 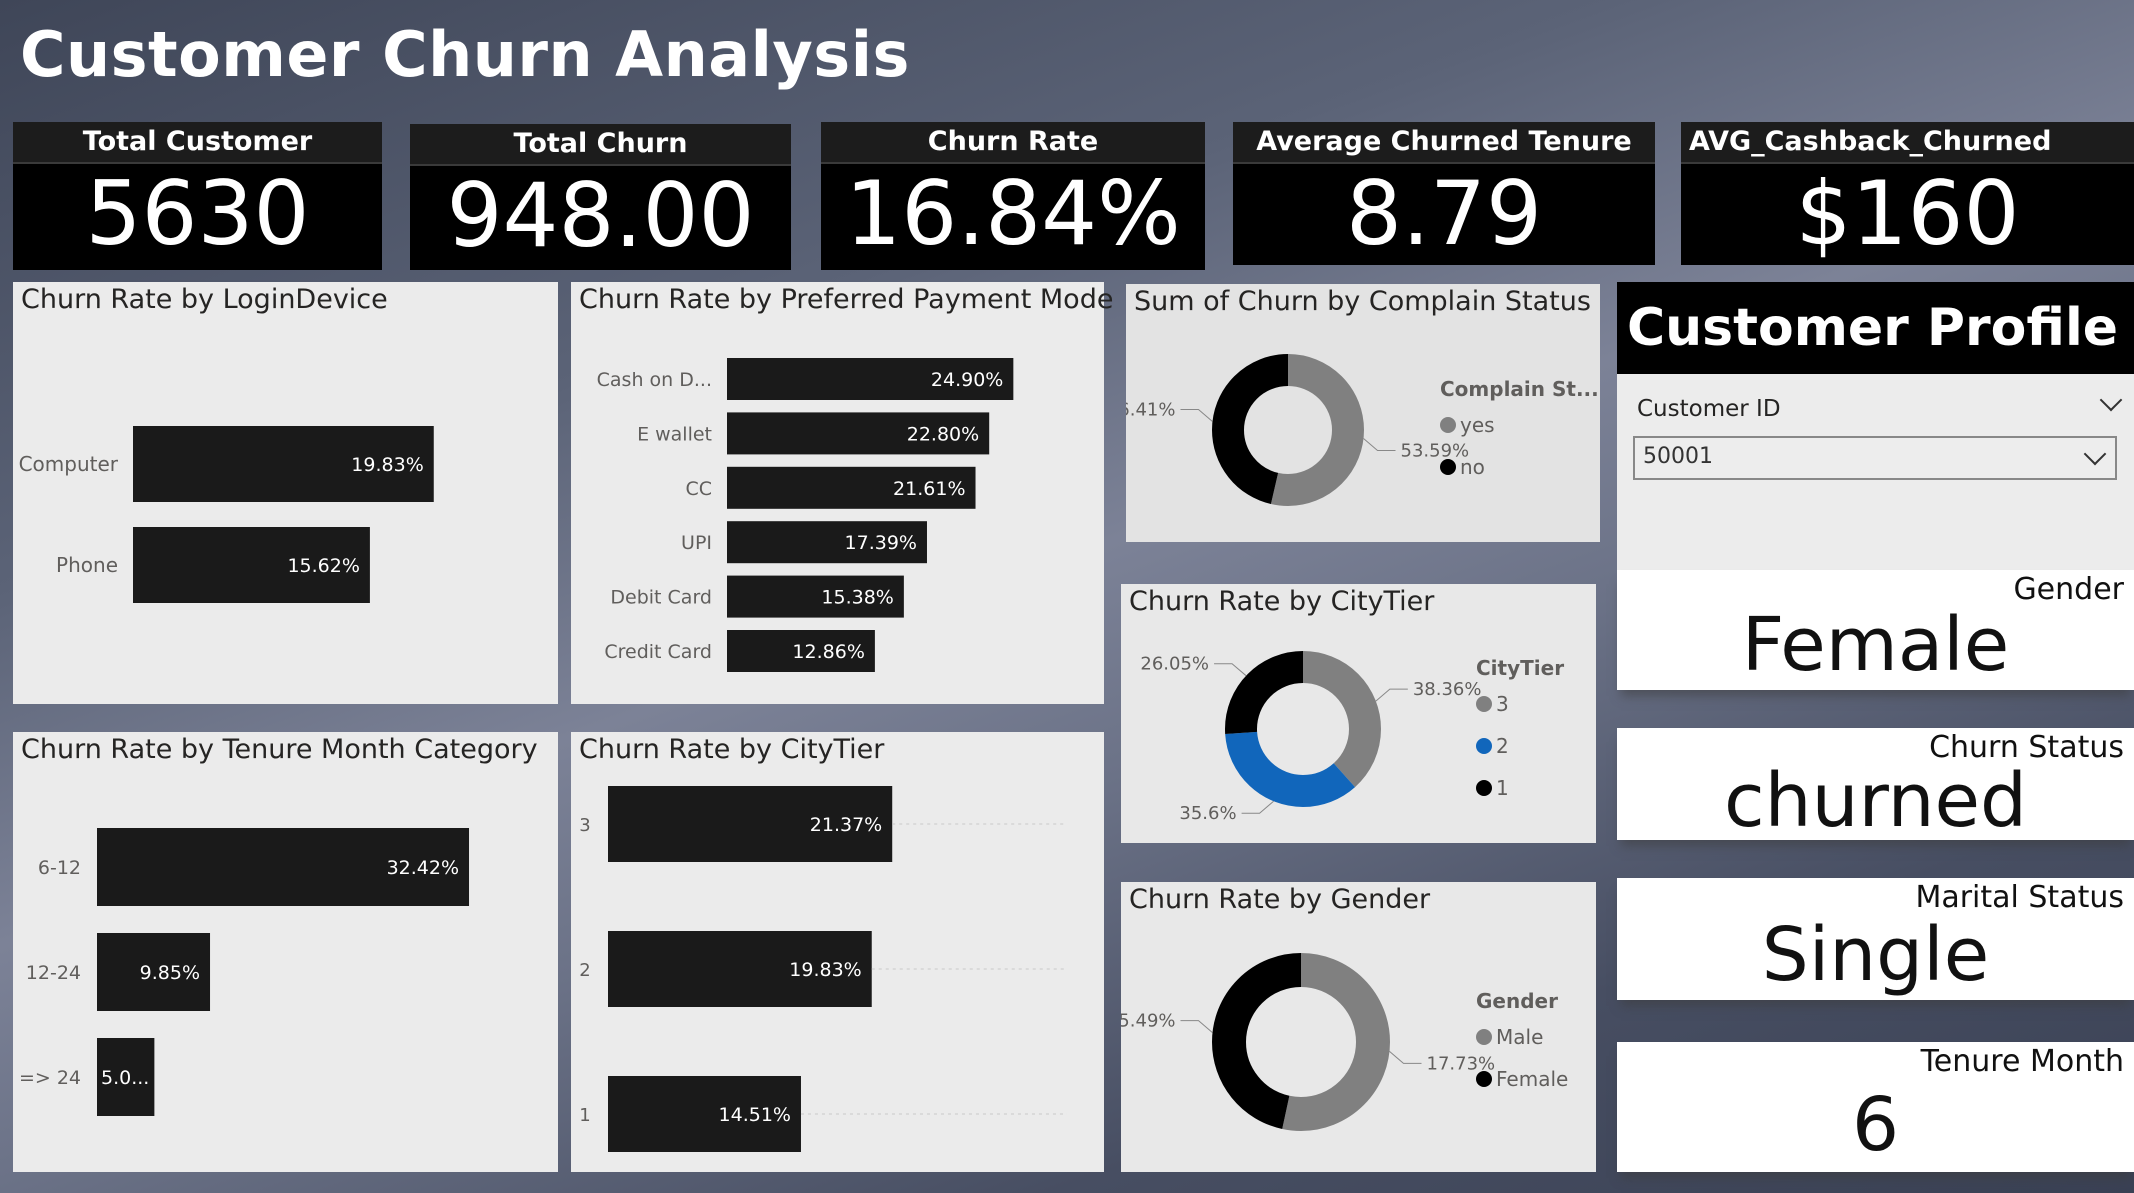 I want to click on kpi-total-churn: Total Churn 948.00, so click(x=600, y=197).